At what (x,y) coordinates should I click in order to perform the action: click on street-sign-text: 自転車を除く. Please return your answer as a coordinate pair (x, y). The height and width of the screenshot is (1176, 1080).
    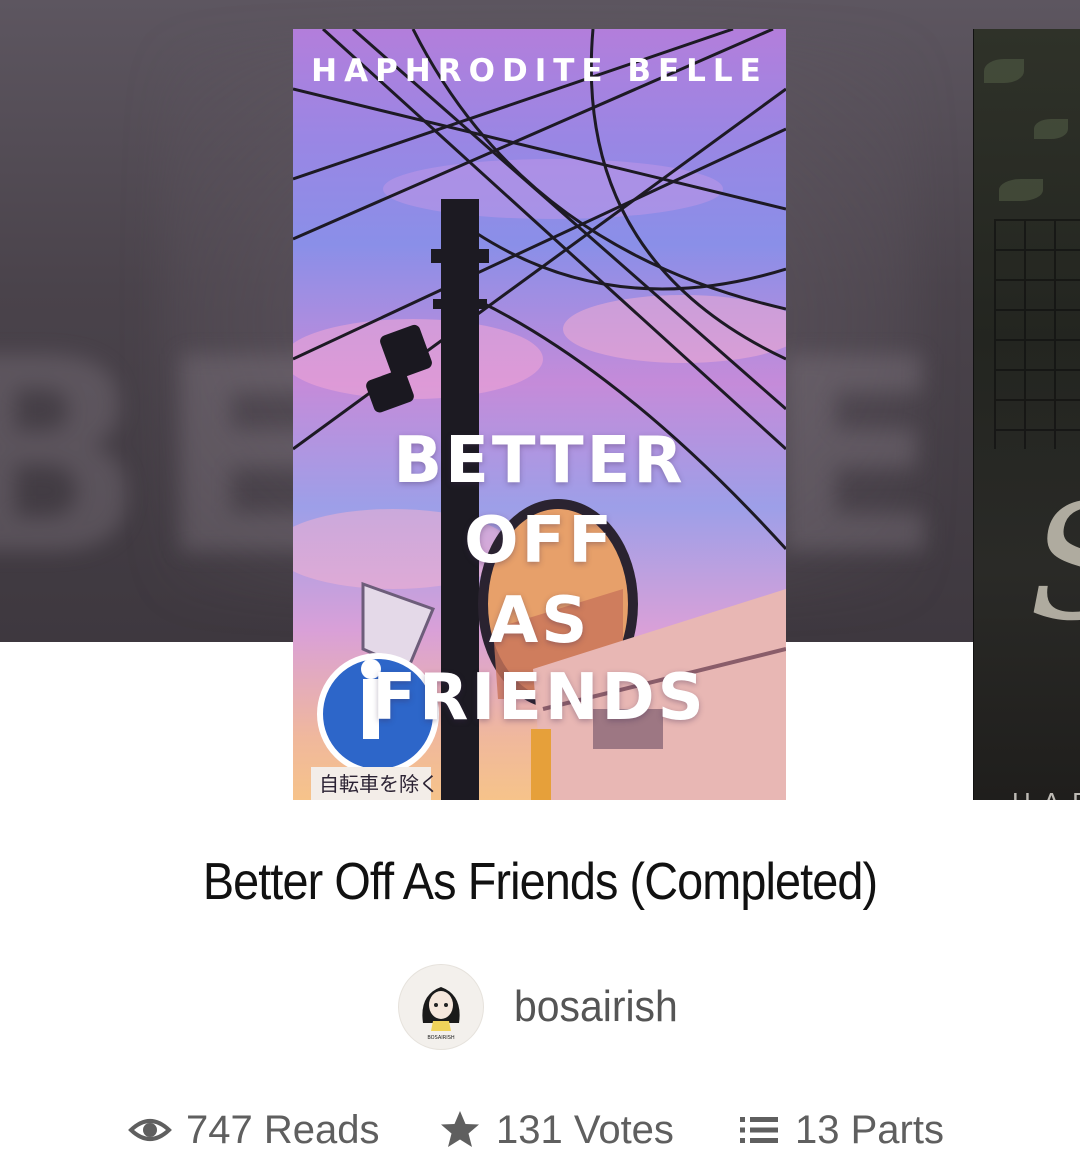
    Looking at the image, I should click on (379, 784).